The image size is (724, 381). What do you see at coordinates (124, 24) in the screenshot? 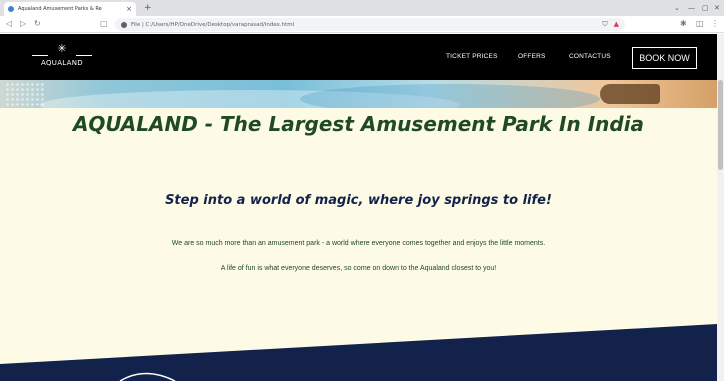
I see `site-info-icon` at bounding box center [124, 24].